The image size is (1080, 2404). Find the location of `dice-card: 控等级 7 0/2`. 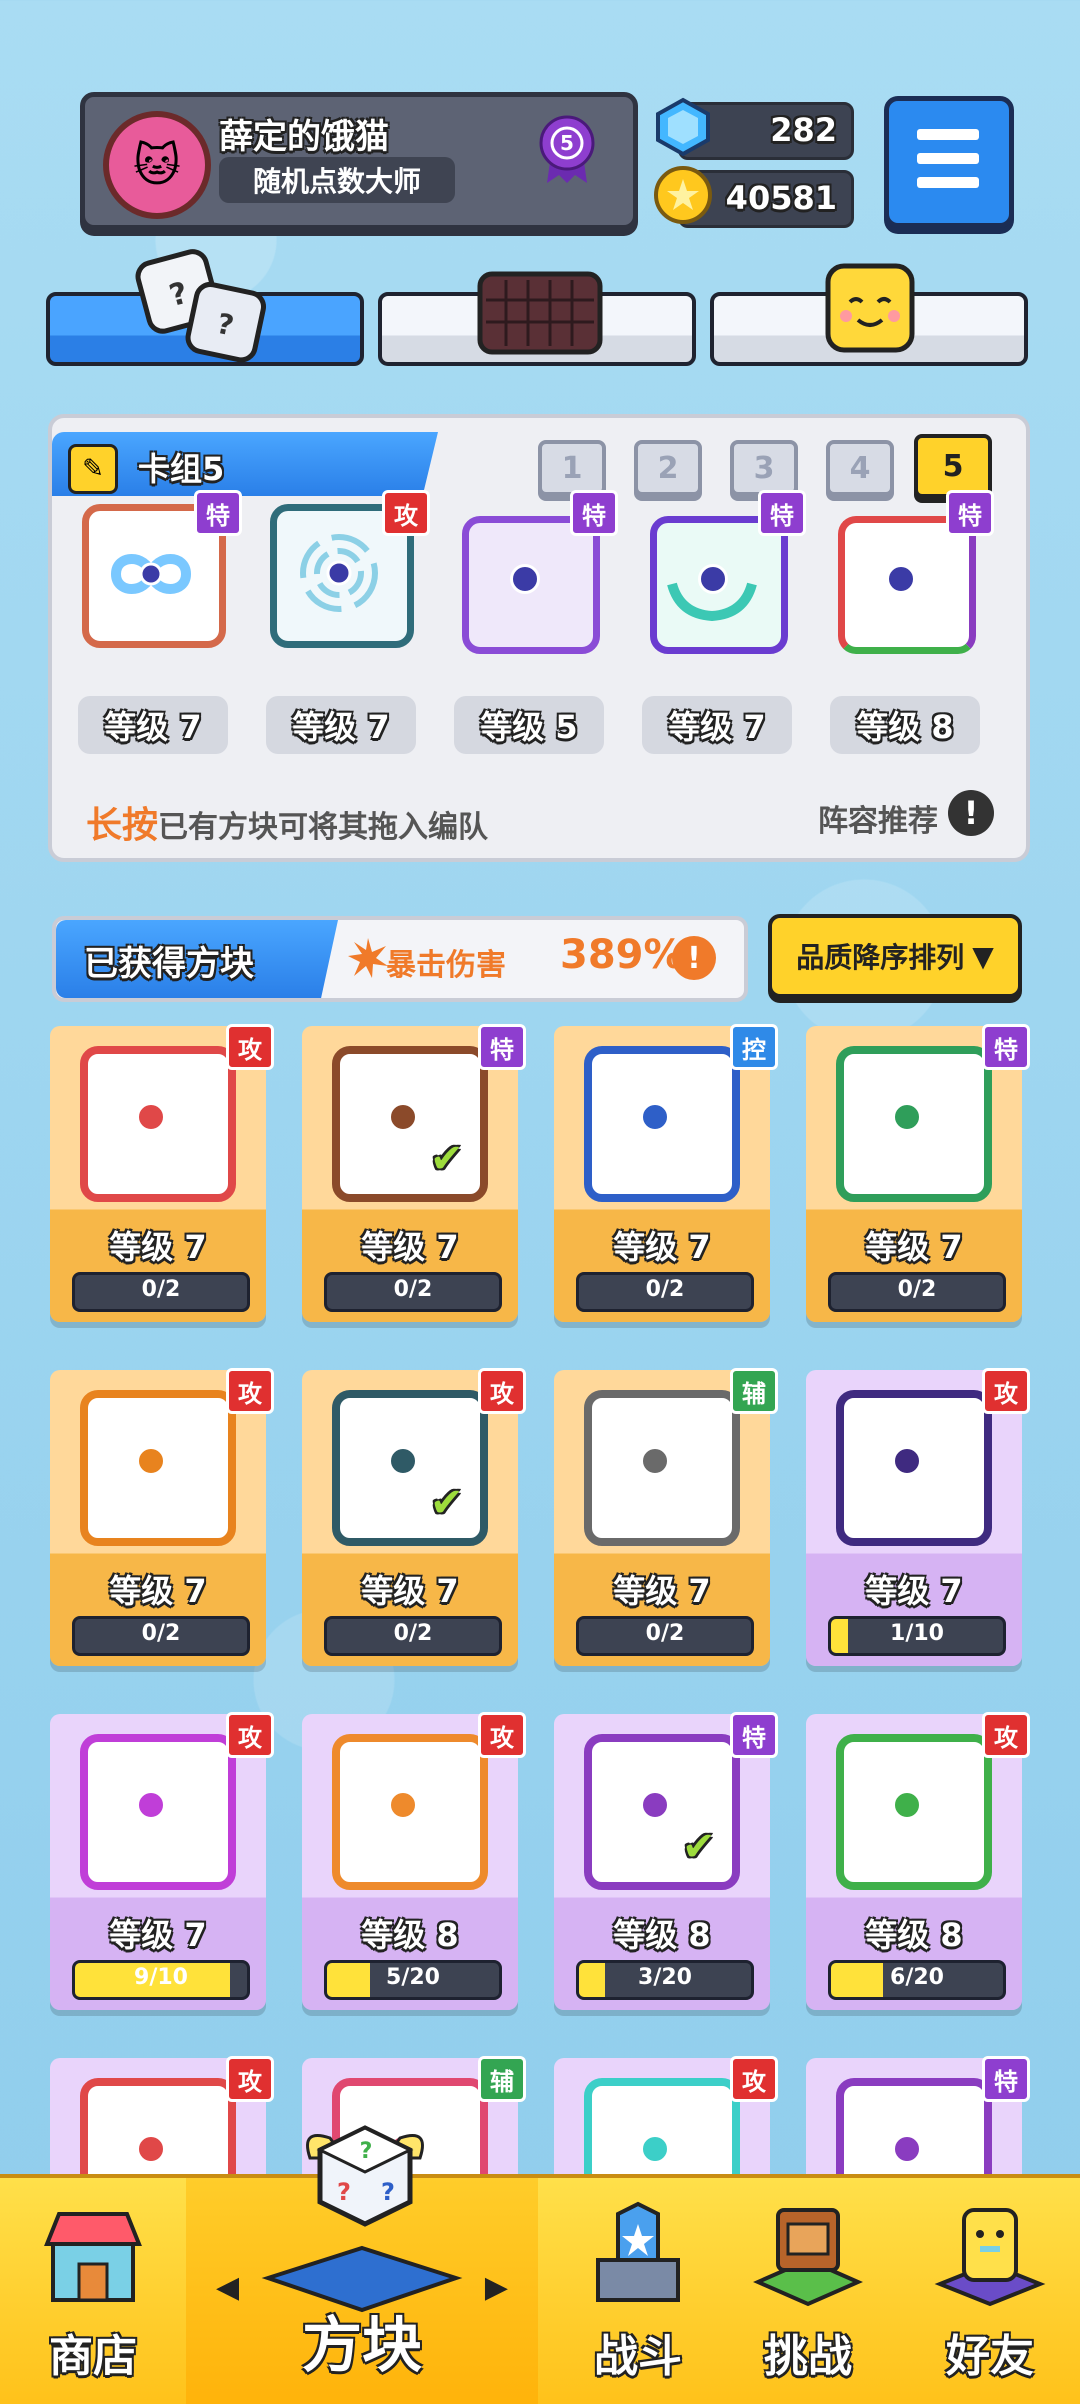

dice-card: 控等级 7 0/2 is located at coordinates (666, 1173).